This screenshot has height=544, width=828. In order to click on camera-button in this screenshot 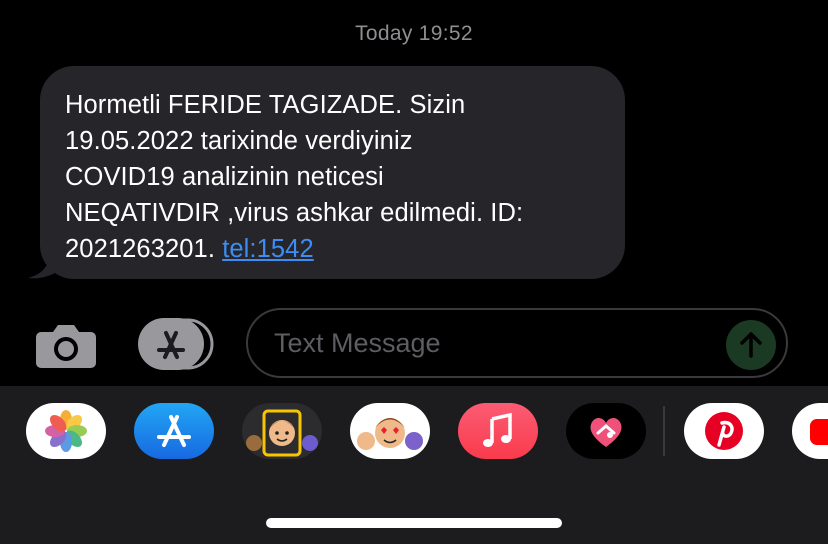, I will do `click(66, 345)`.